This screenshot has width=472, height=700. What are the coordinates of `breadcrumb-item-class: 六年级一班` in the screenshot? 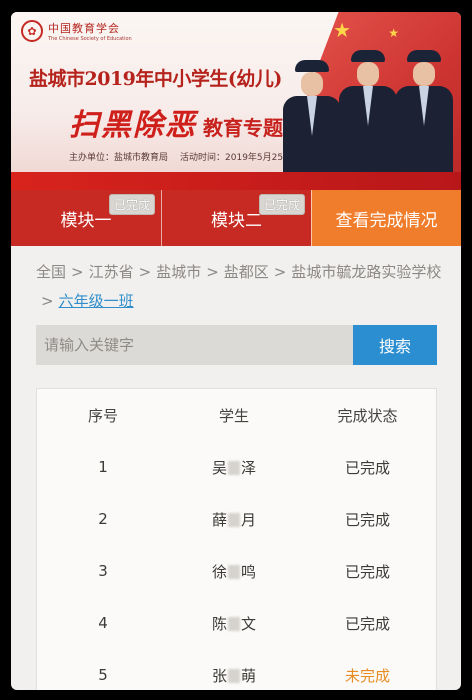 It's located at (96, 301).